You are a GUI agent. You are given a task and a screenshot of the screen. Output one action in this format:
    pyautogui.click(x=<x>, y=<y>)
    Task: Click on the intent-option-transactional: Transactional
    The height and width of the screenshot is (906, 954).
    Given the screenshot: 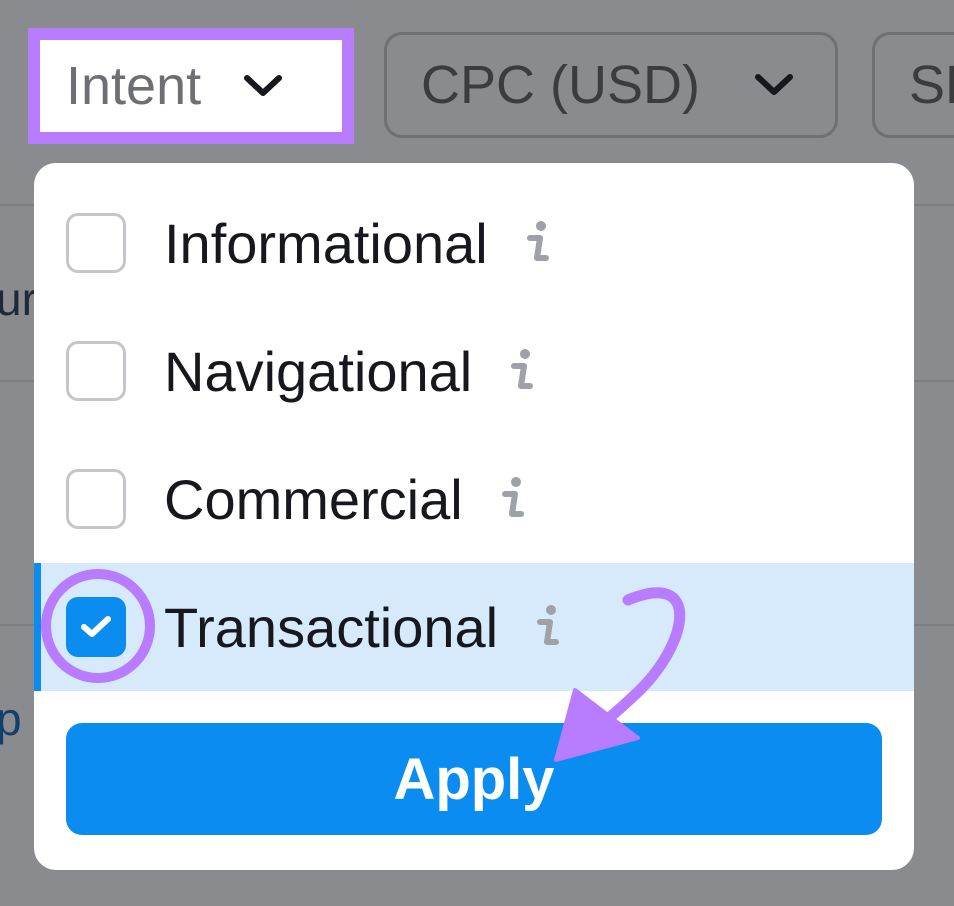 What is the action you would take?
    pyautogui.click(x=474, y=627)
    